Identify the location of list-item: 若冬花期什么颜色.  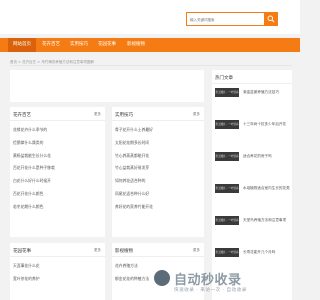
(34, 210).